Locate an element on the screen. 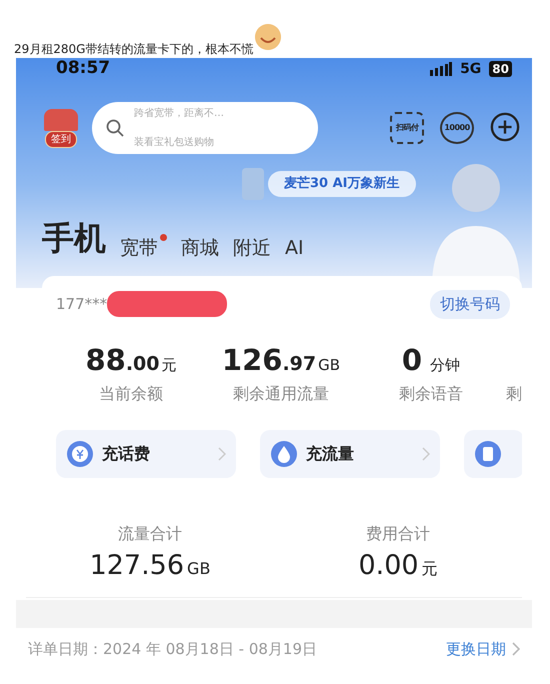 This screenshot has width=550, height=684. smiley-emoji-icon is located at coordinates (268, 37).